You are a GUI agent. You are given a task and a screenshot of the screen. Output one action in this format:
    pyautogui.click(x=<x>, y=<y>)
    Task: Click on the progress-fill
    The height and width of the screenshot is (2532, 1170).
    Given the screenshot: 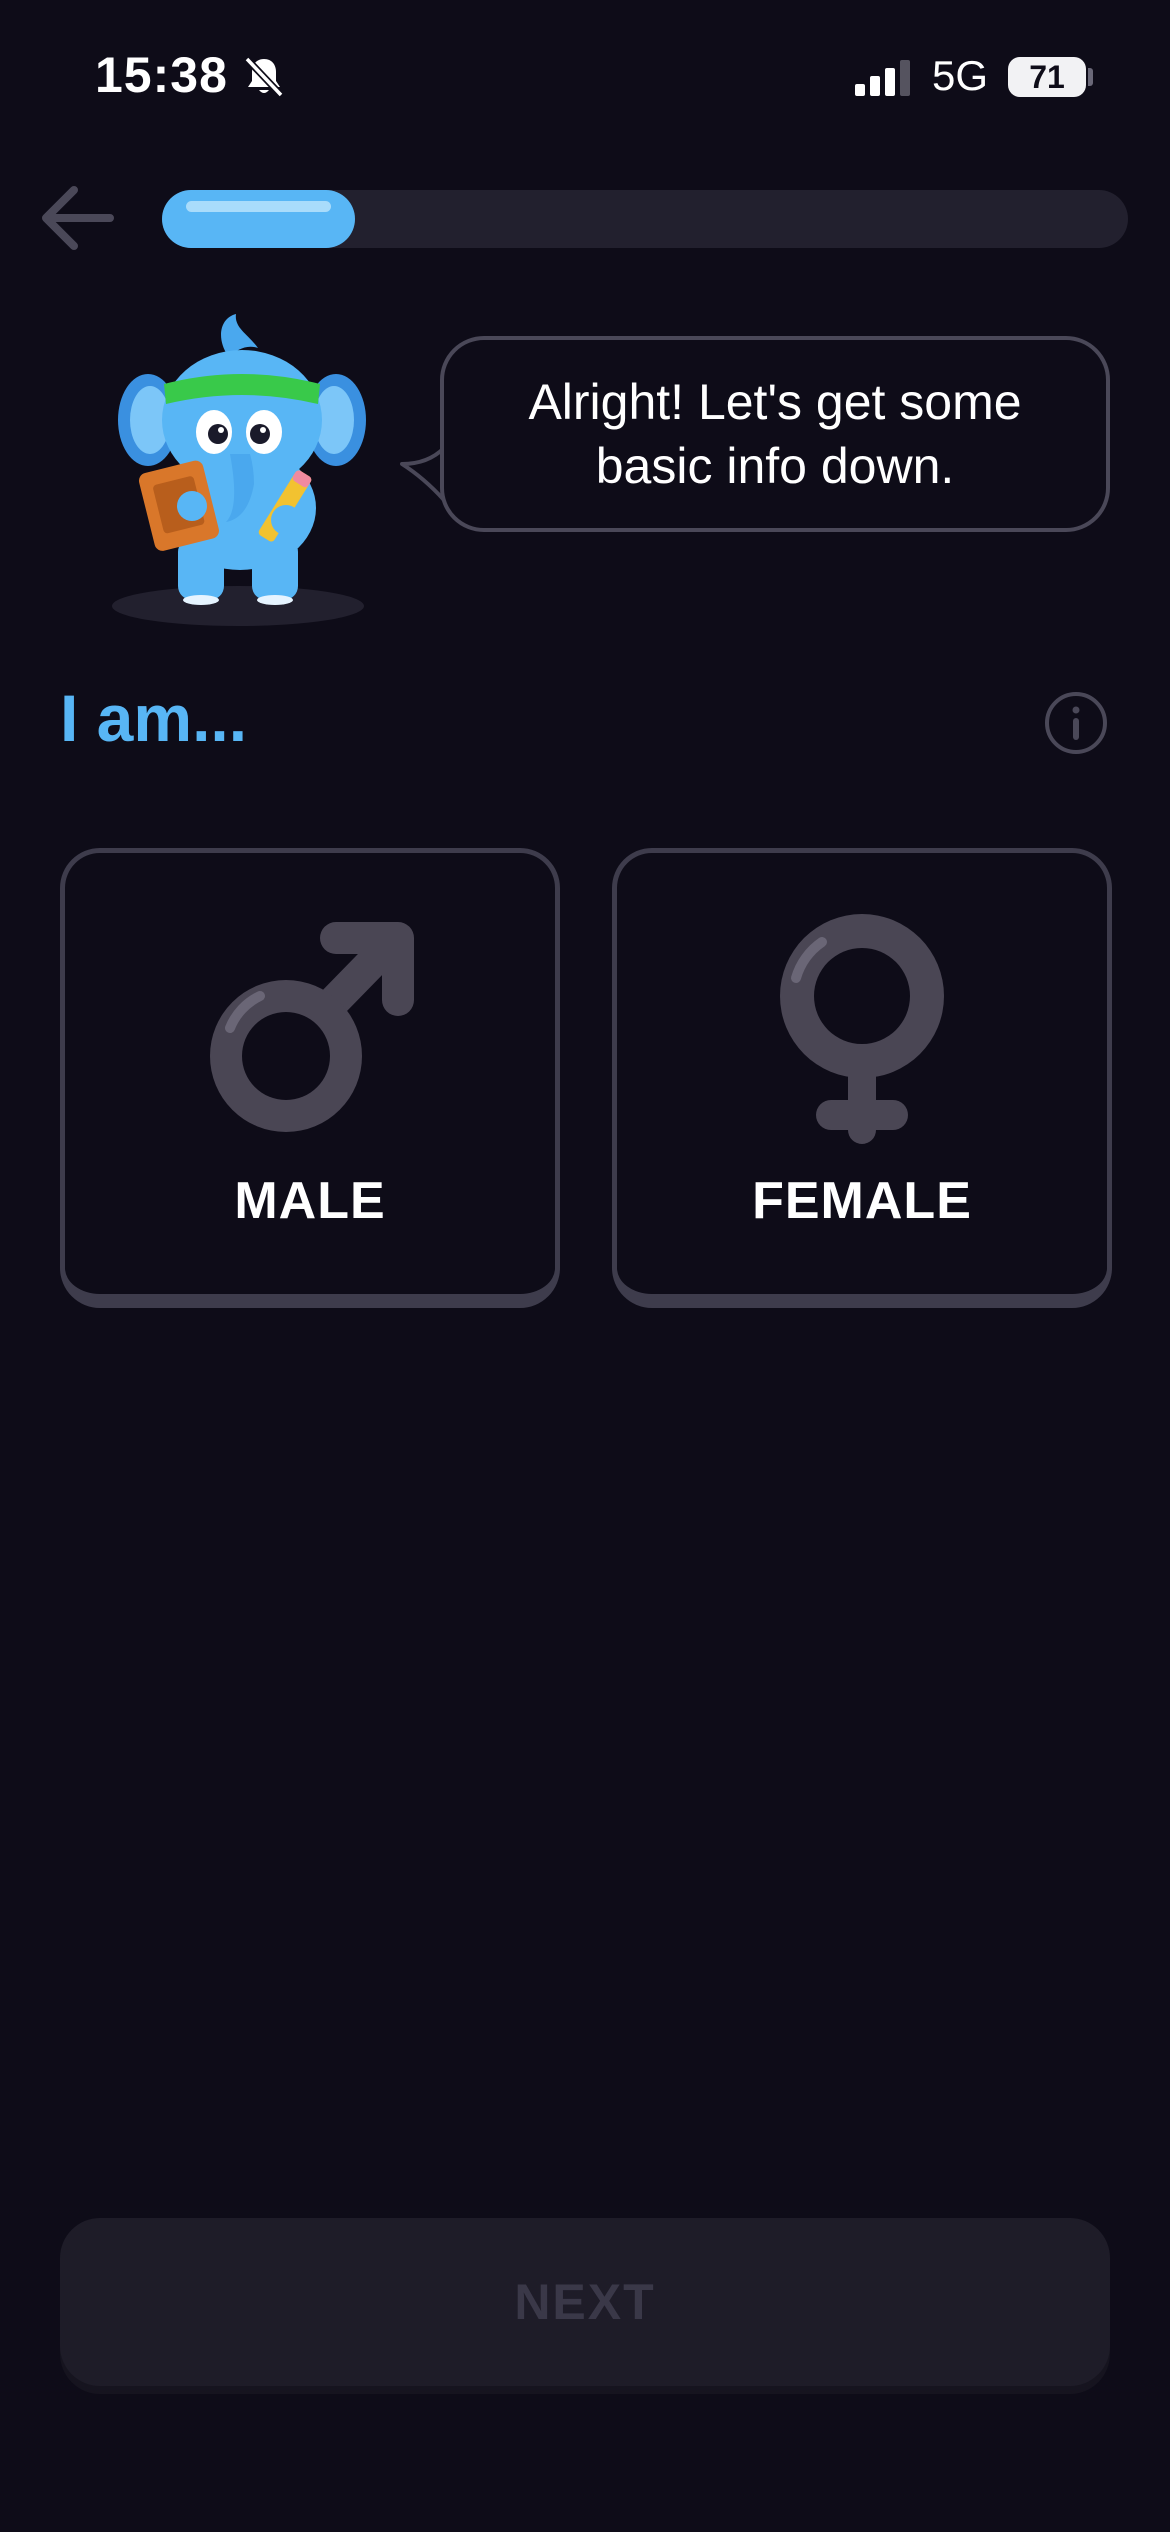 What is the action you would take?
    pyautogui.click(x=258, y=219)
    